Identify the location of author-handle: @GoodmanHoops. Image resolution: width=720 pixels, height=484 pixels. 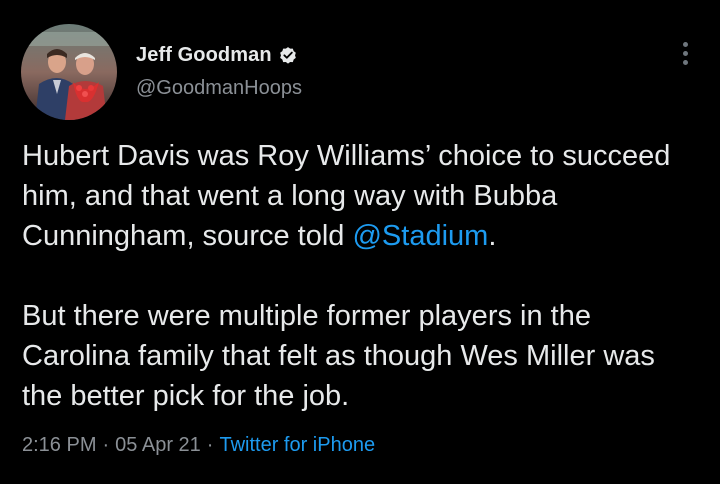
(219, 88).